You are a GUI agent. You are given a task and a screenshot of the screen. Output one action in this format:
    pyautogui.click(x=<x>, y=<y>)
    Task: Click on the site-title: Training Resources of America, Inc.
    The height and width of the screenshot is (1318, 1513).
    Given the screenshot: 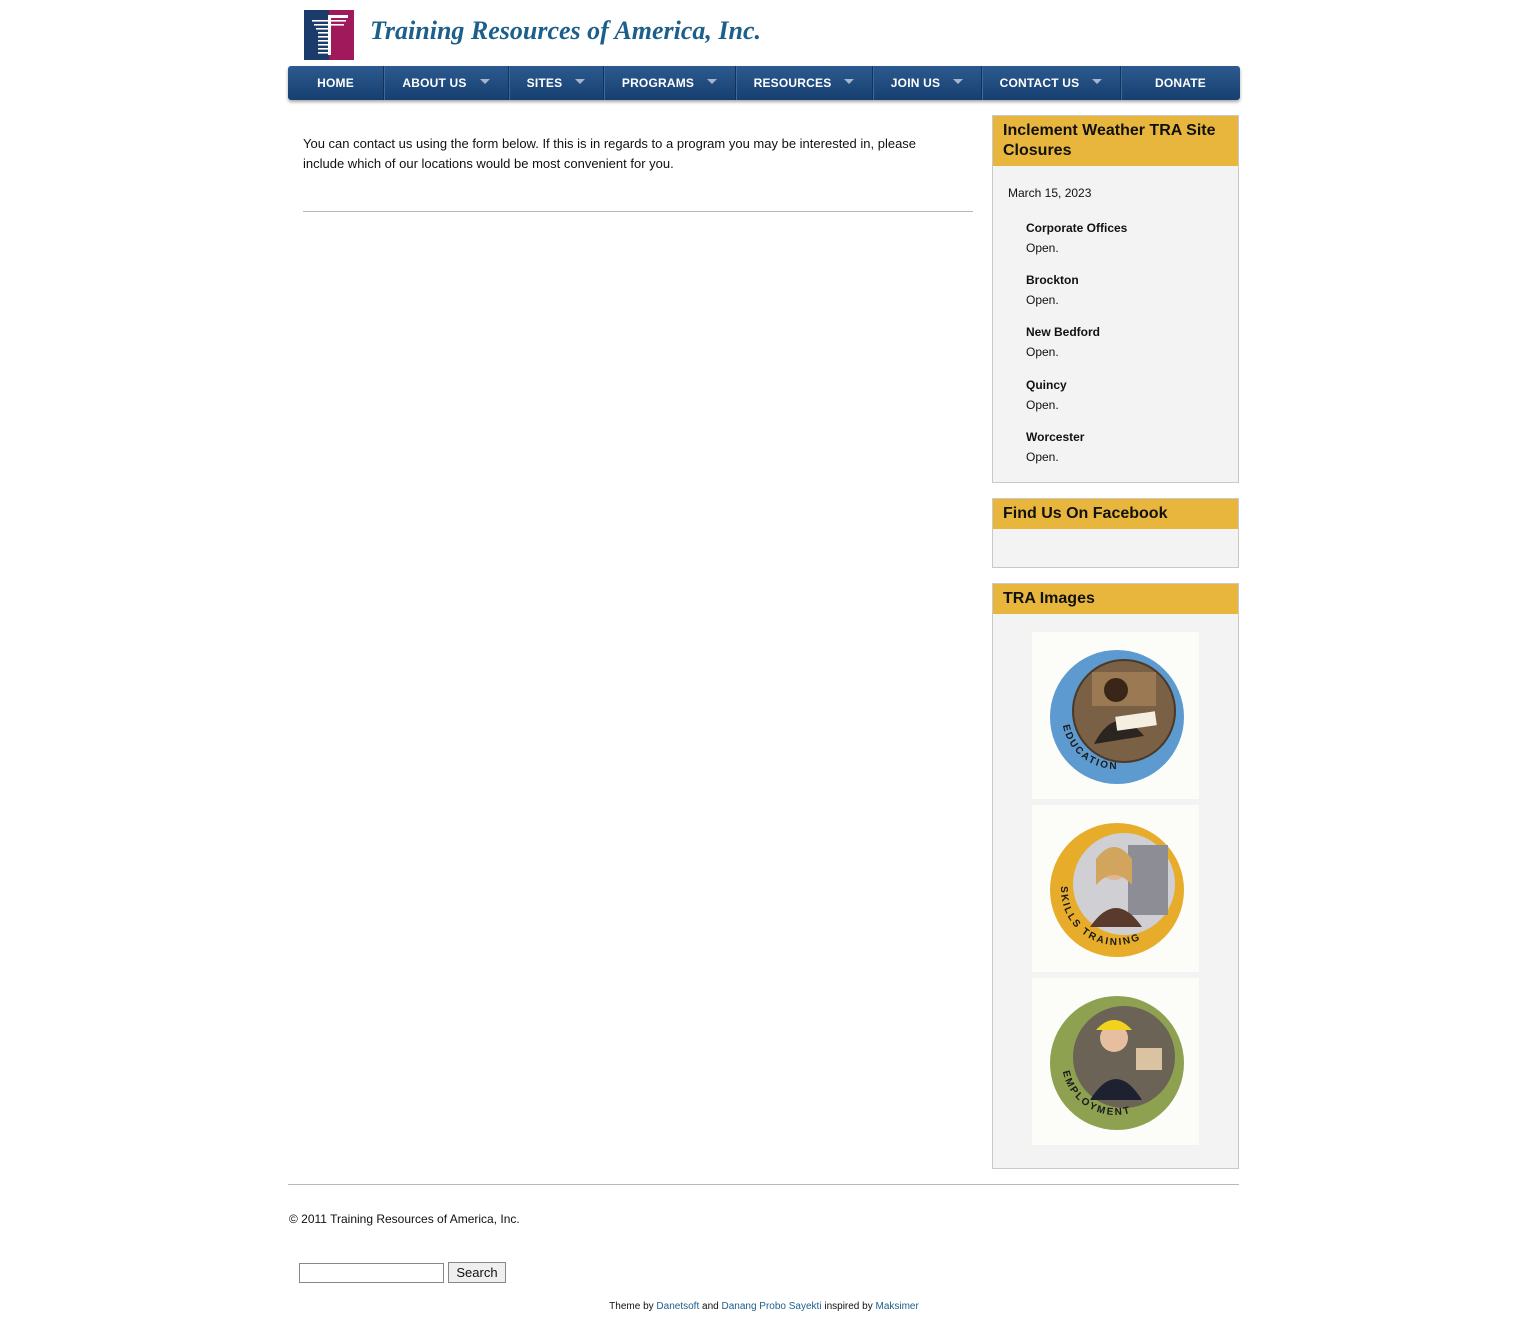 What is the action you would take?
    pyautogui.click(x=565, y=31)
    